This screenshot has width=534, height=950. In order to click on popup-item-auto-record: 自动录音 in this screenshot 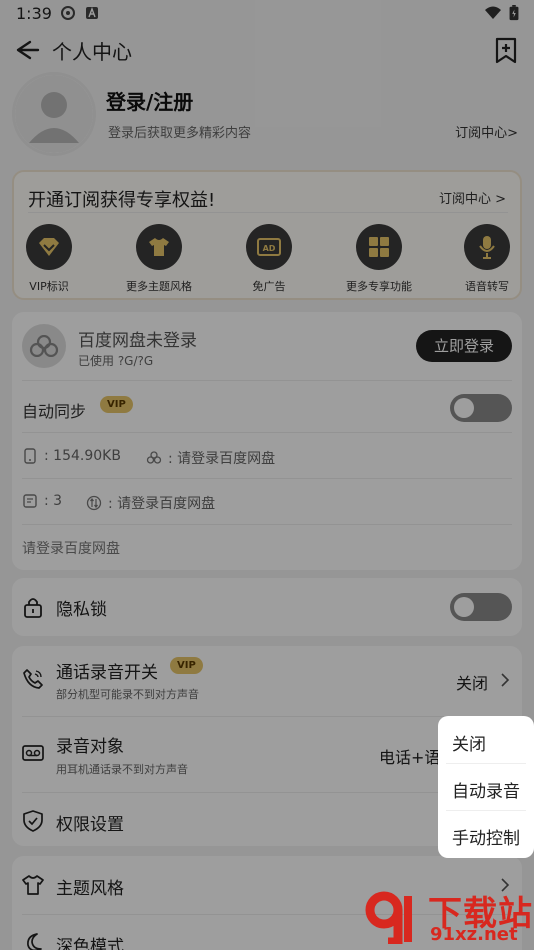, I will do `click(486, 789)`.